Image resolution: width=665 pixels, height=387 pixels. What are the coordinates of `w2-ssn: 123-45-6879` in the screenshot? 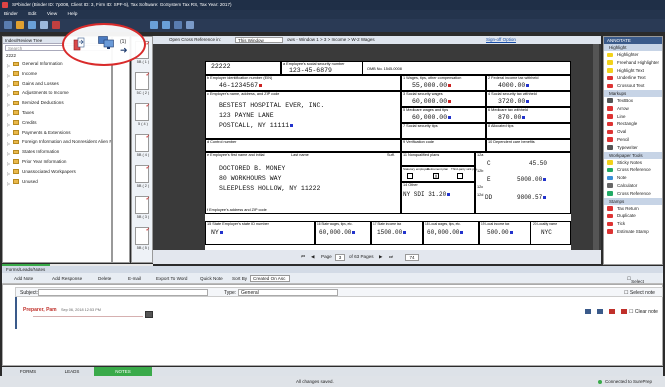 It's located at (310, 70).